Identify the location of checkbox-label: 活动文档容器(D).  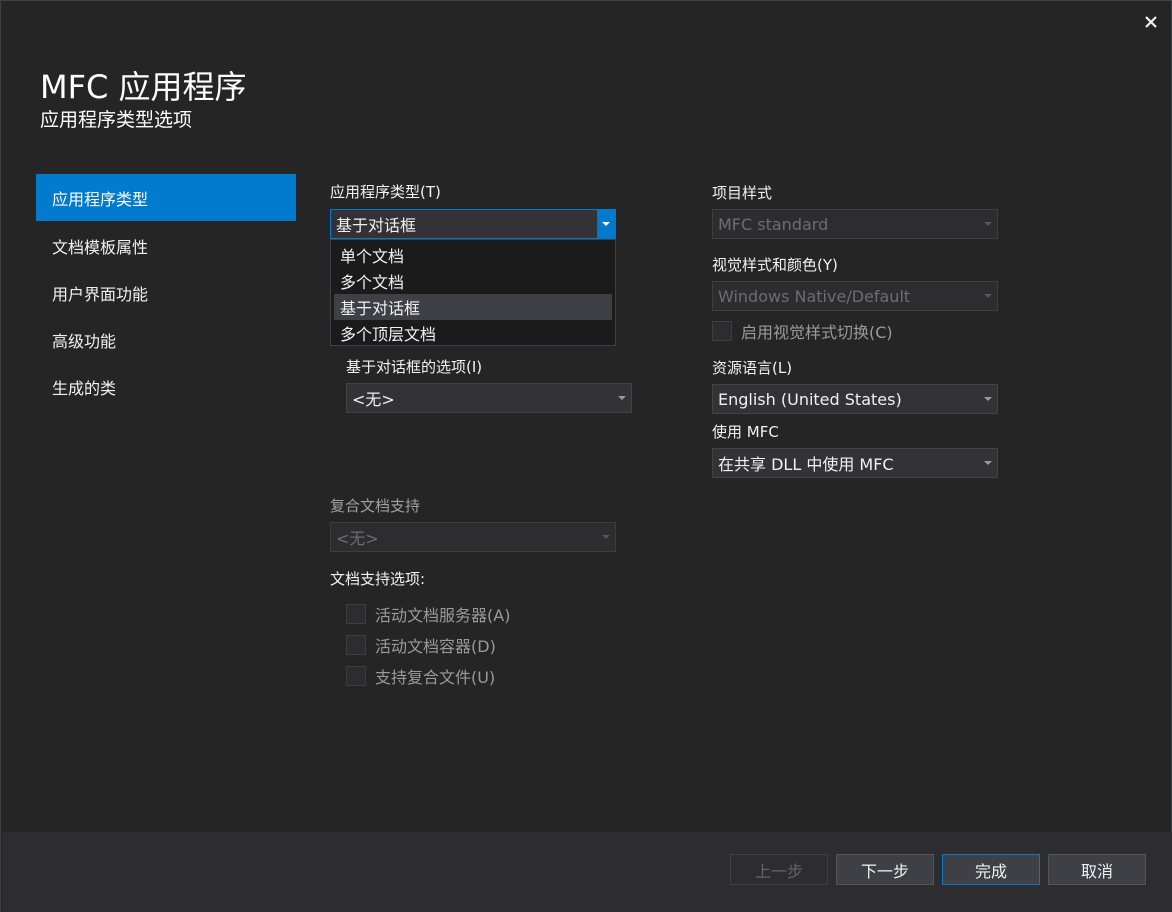
(435, 646).